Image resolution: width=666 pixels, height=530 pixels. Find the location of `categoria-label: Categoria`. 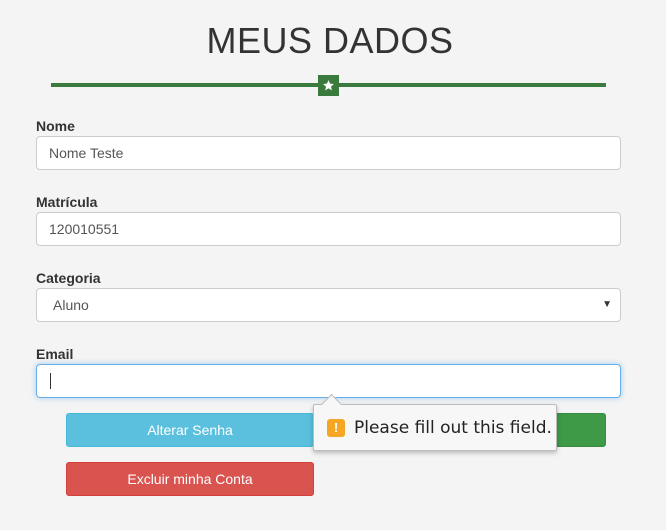

categoria-label: Categoria is located at coordinates (68, 278).